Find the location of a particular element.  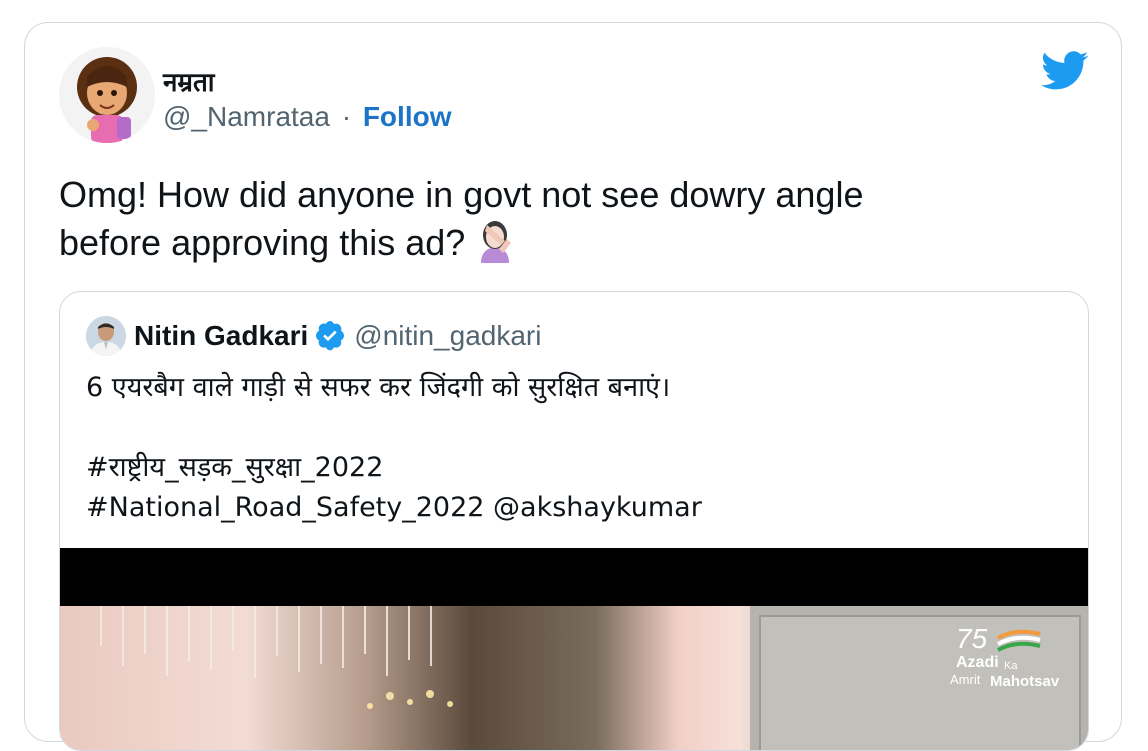

quoted-author-avatar is located at coordinates (106, 336).